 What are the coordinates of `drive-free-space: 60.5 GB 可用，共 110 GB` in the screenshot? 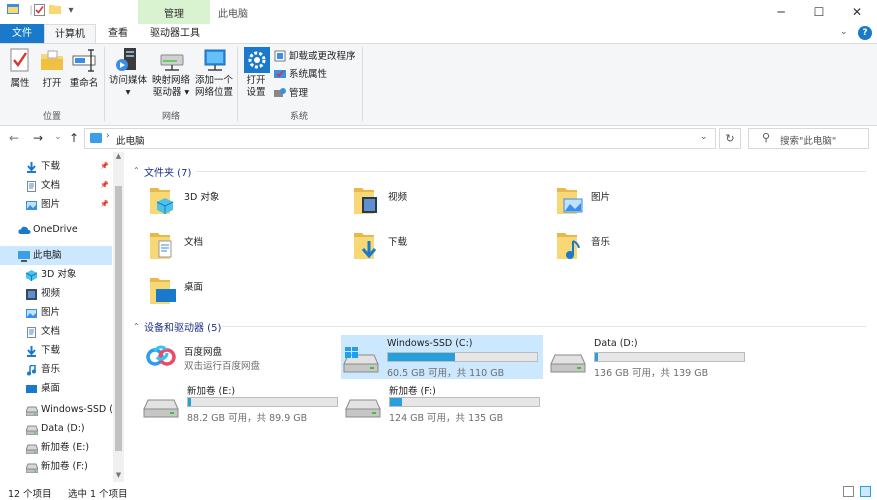 It's located at (446, 373).